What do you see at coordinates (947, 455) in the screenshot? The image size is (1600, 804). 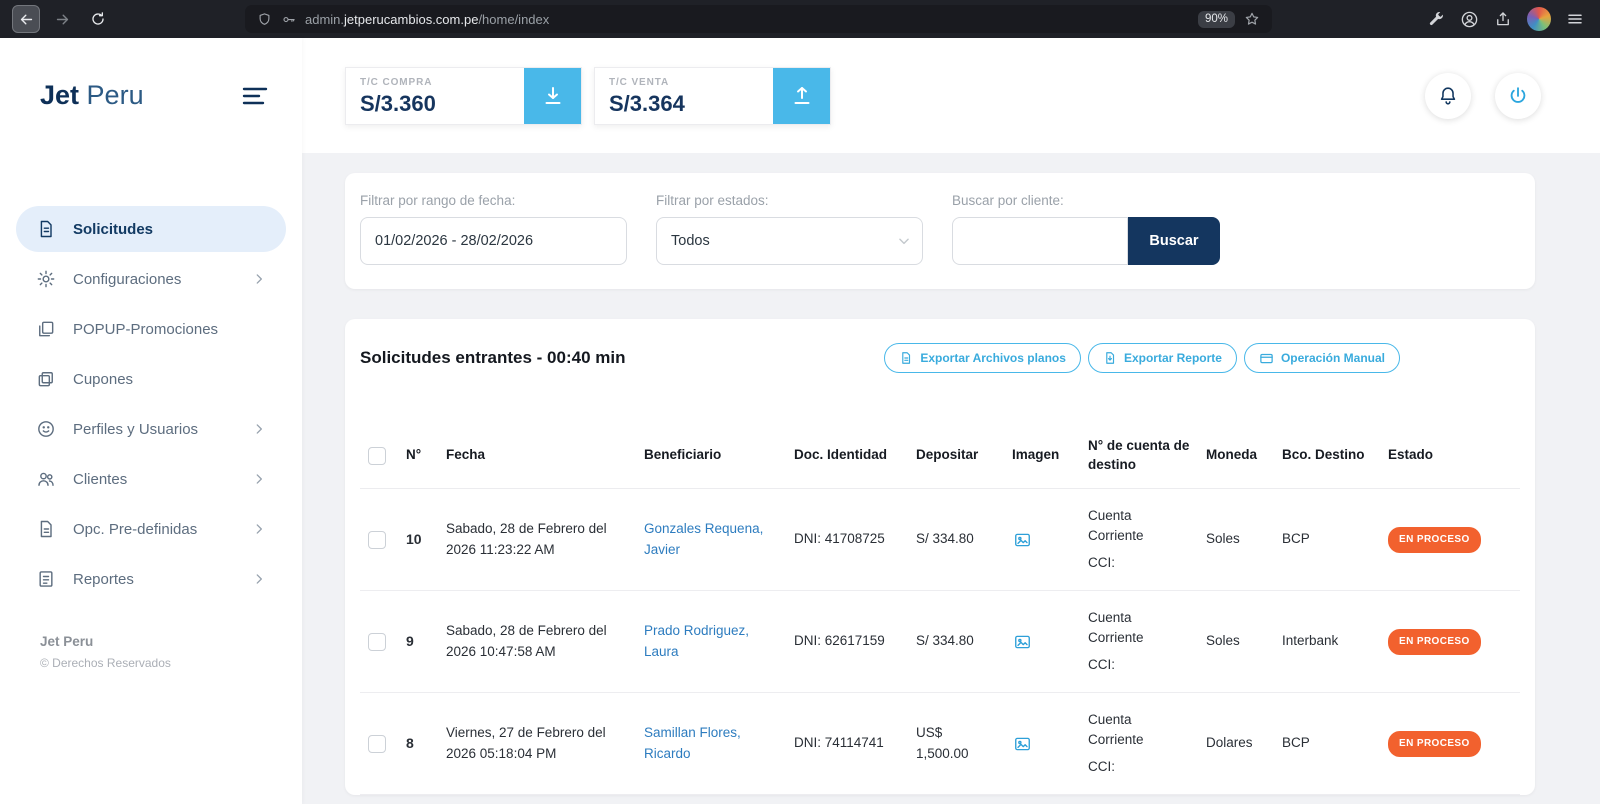 I see `column-header: Depositar` at bounding box center [947, 455].